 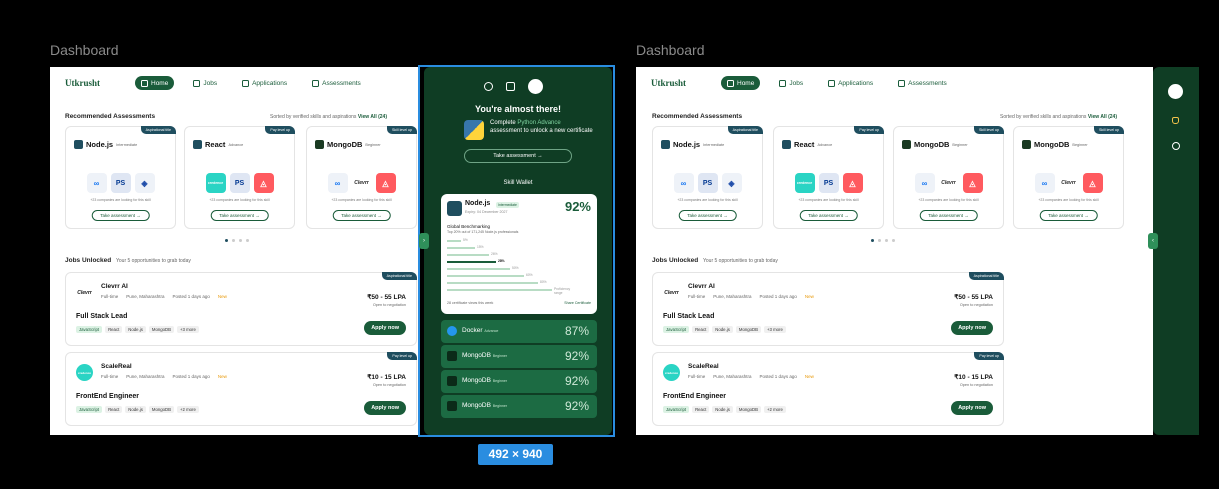 What do you see at coordinates (424, 241) in the screenshot?
I see `panel-collapse-handle: ›` at bounding box center [424, 241].